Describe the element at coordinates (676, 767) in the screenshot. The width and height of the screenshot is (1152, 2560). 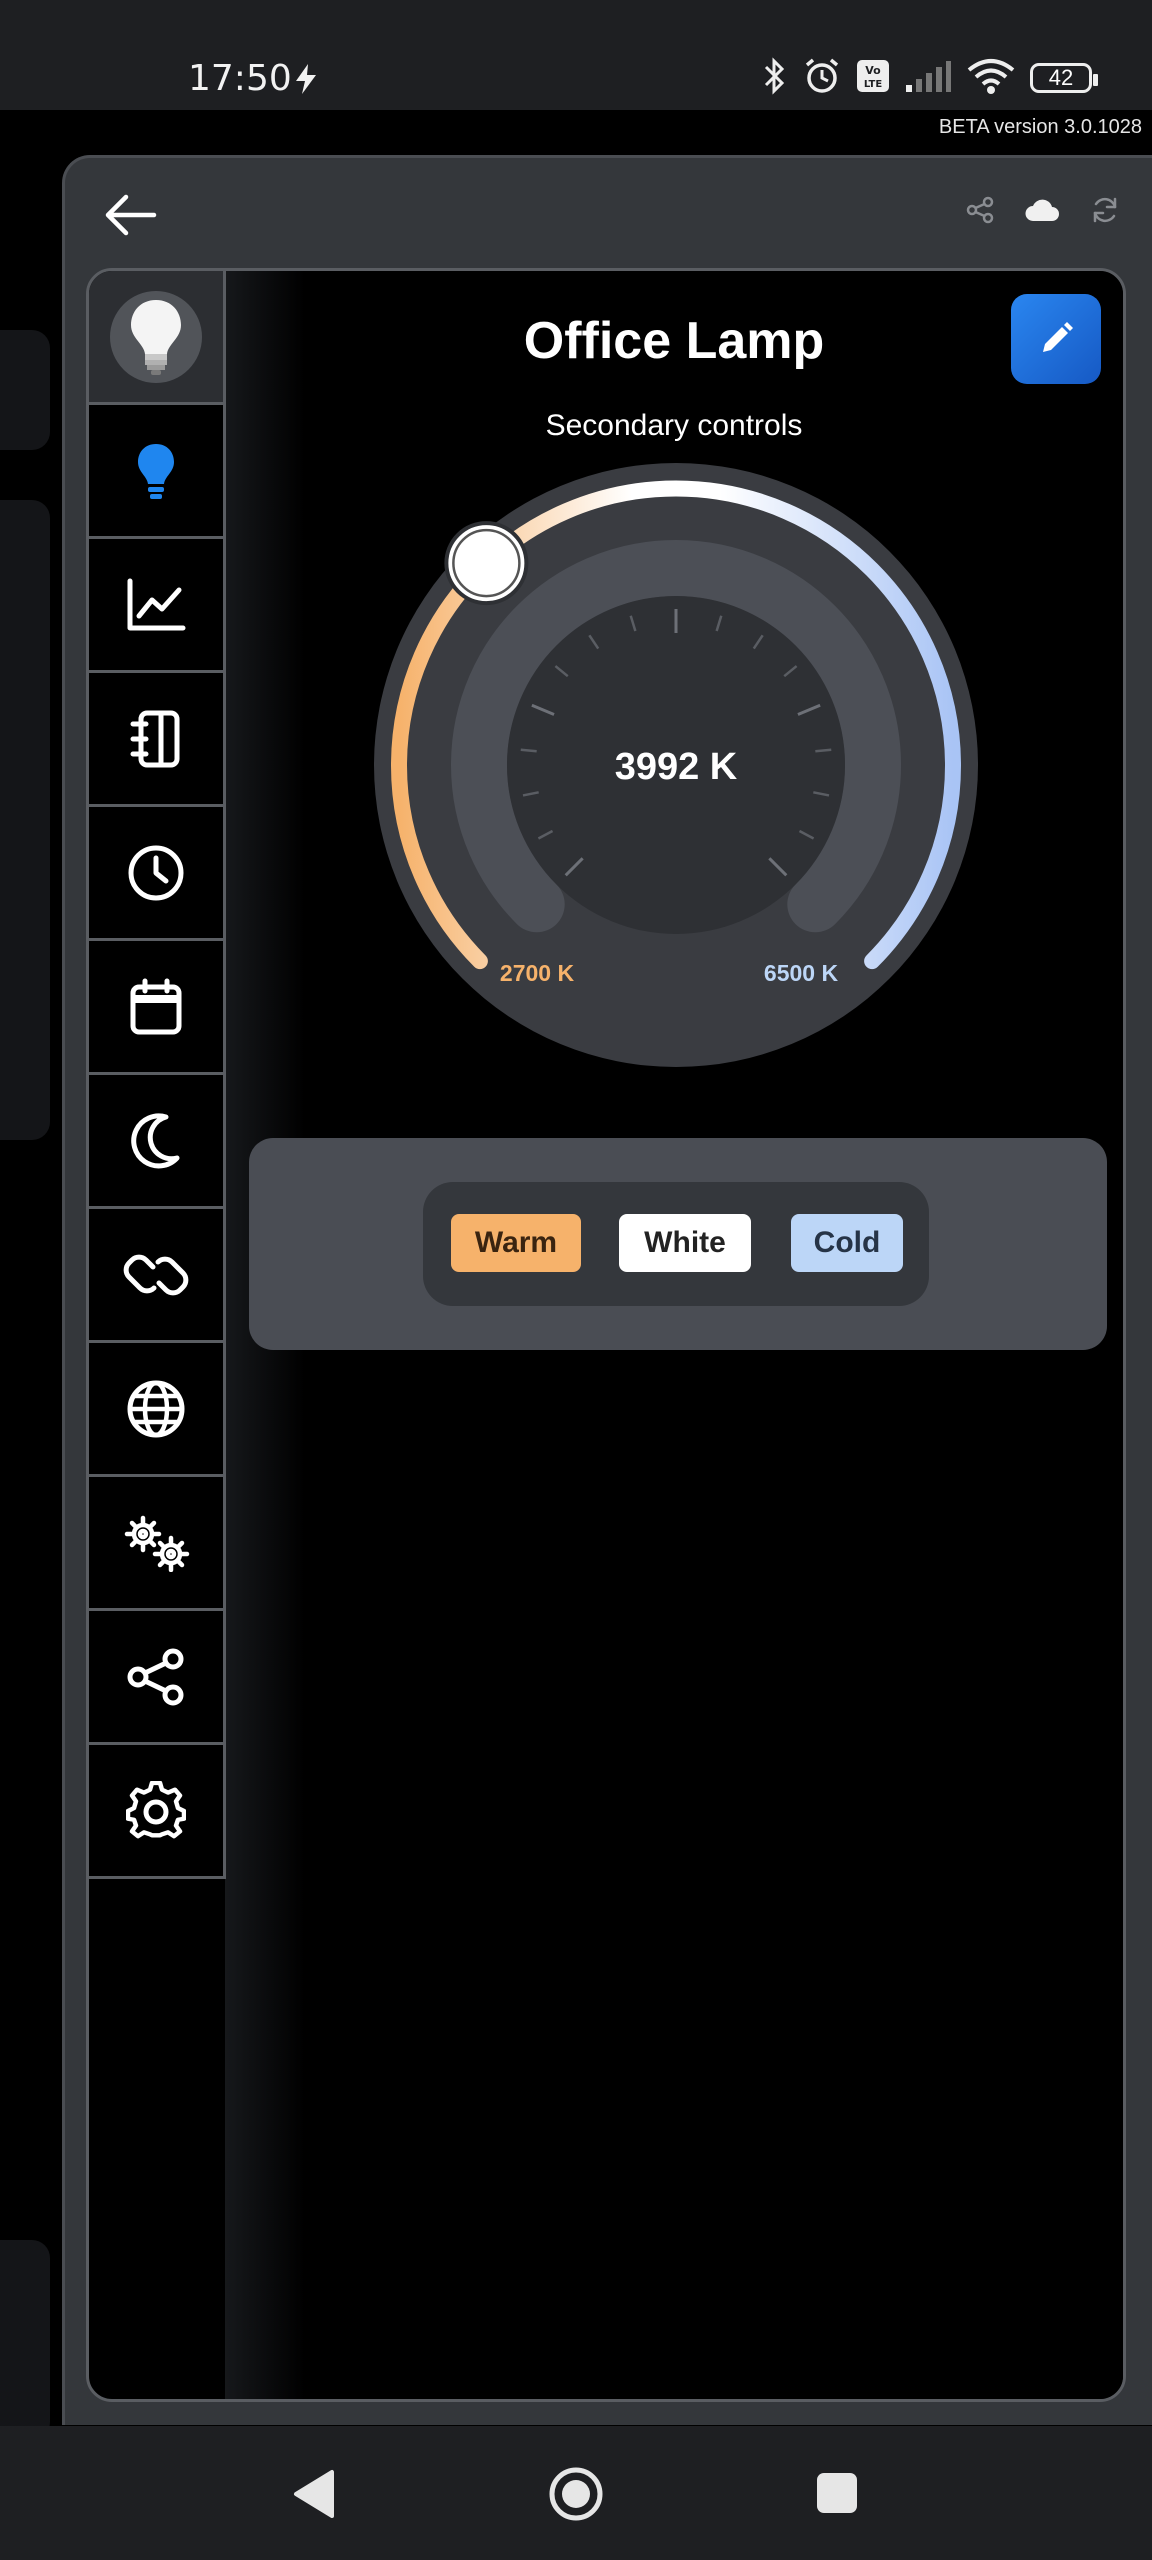
I see `color-temperature-value: 3992 K` at that location.